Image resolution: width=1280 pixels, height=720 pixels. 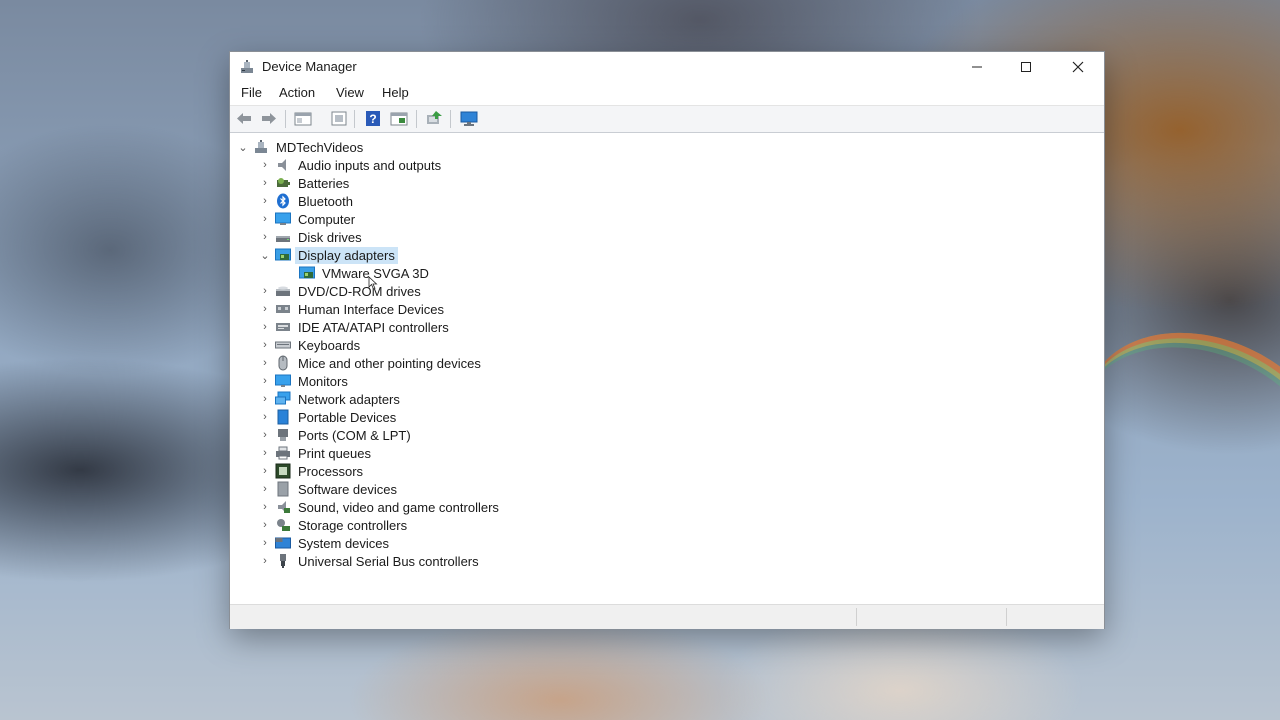 I want to click on menu-view: View, so click(x=350, y=92).